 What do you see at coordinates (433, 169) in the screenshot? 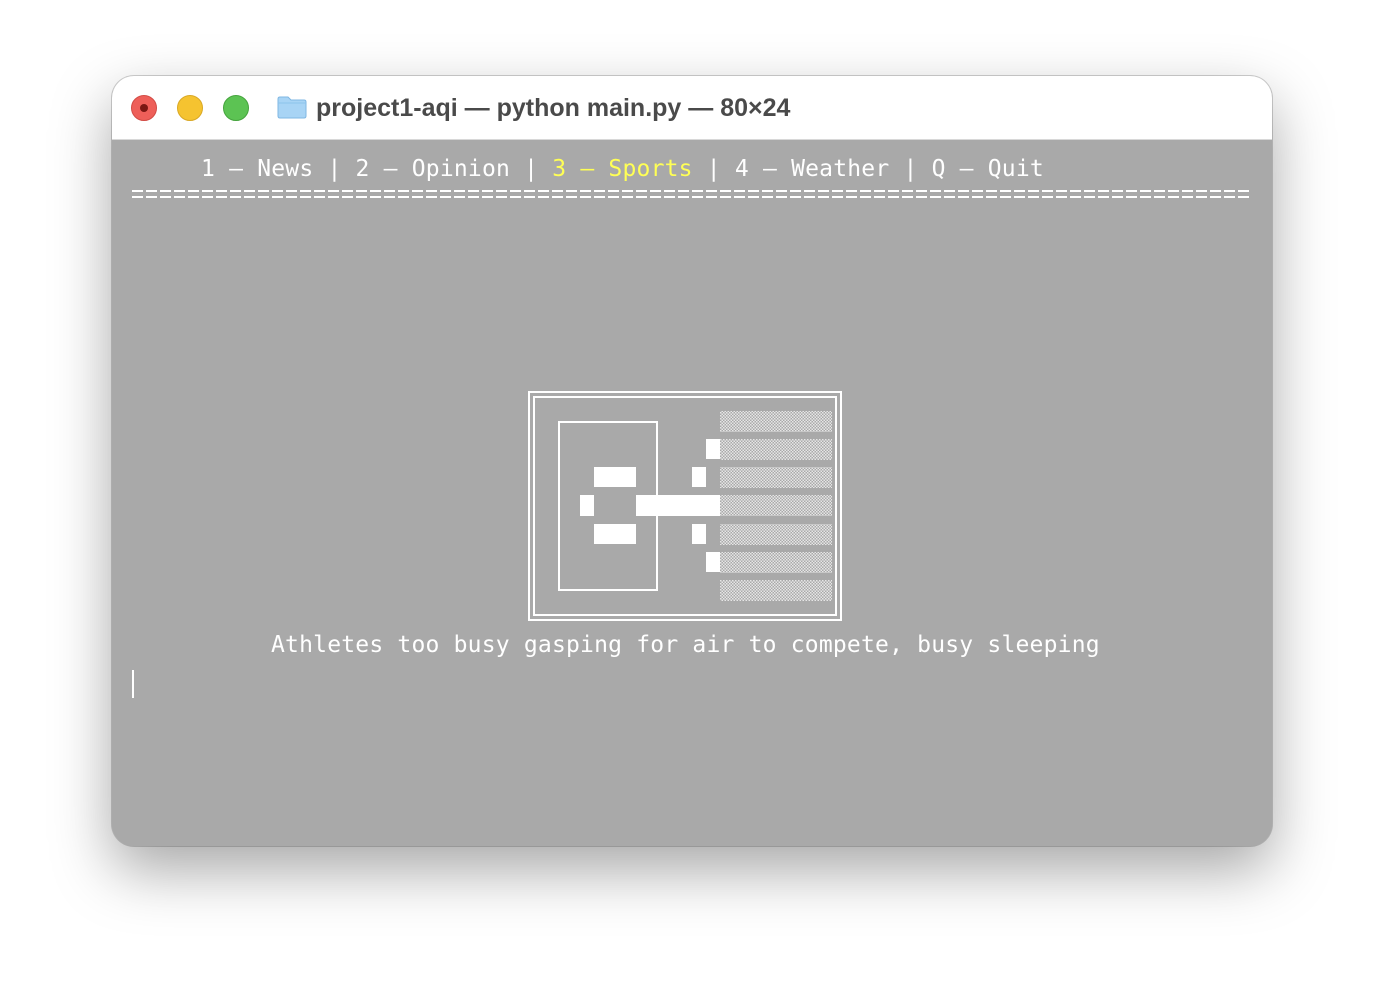
I see `menu-item-opinion: 2 – Opinion` at bounding box center [433, 169].